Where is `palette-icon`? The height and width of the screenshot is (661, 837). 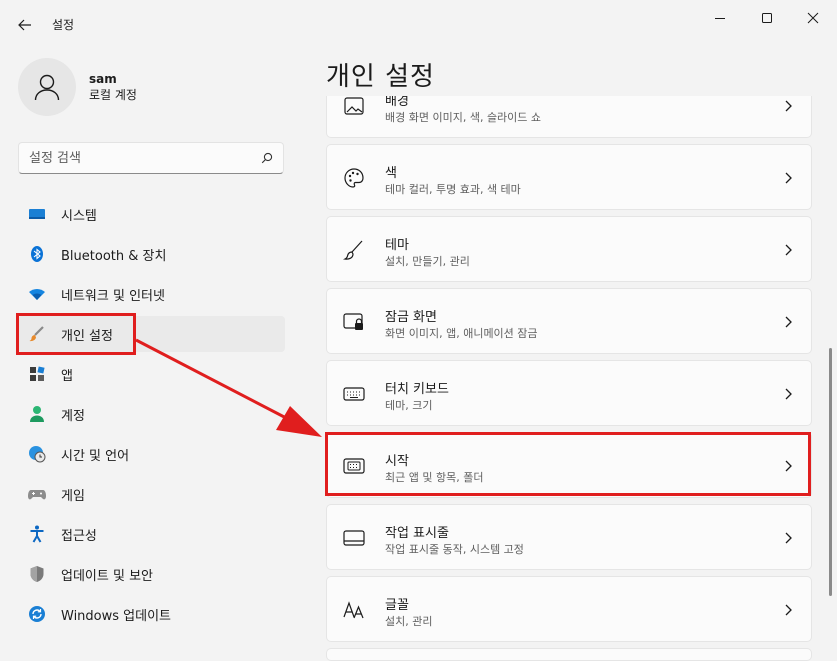
palette-icon is located at coordinates (354, 178).